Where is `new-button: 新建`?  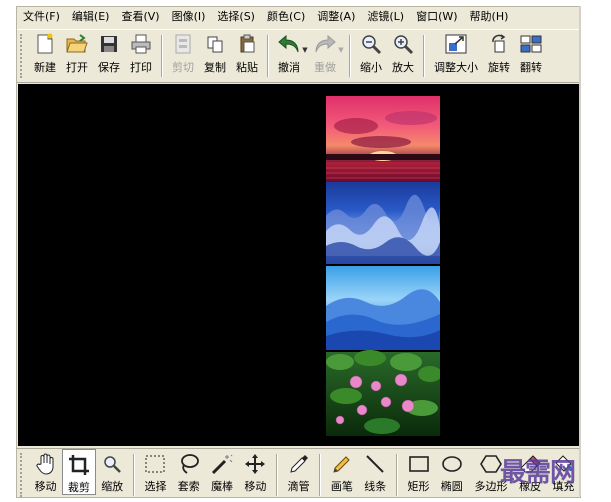
new-button: 新建 is located at coordinates (45, 54).